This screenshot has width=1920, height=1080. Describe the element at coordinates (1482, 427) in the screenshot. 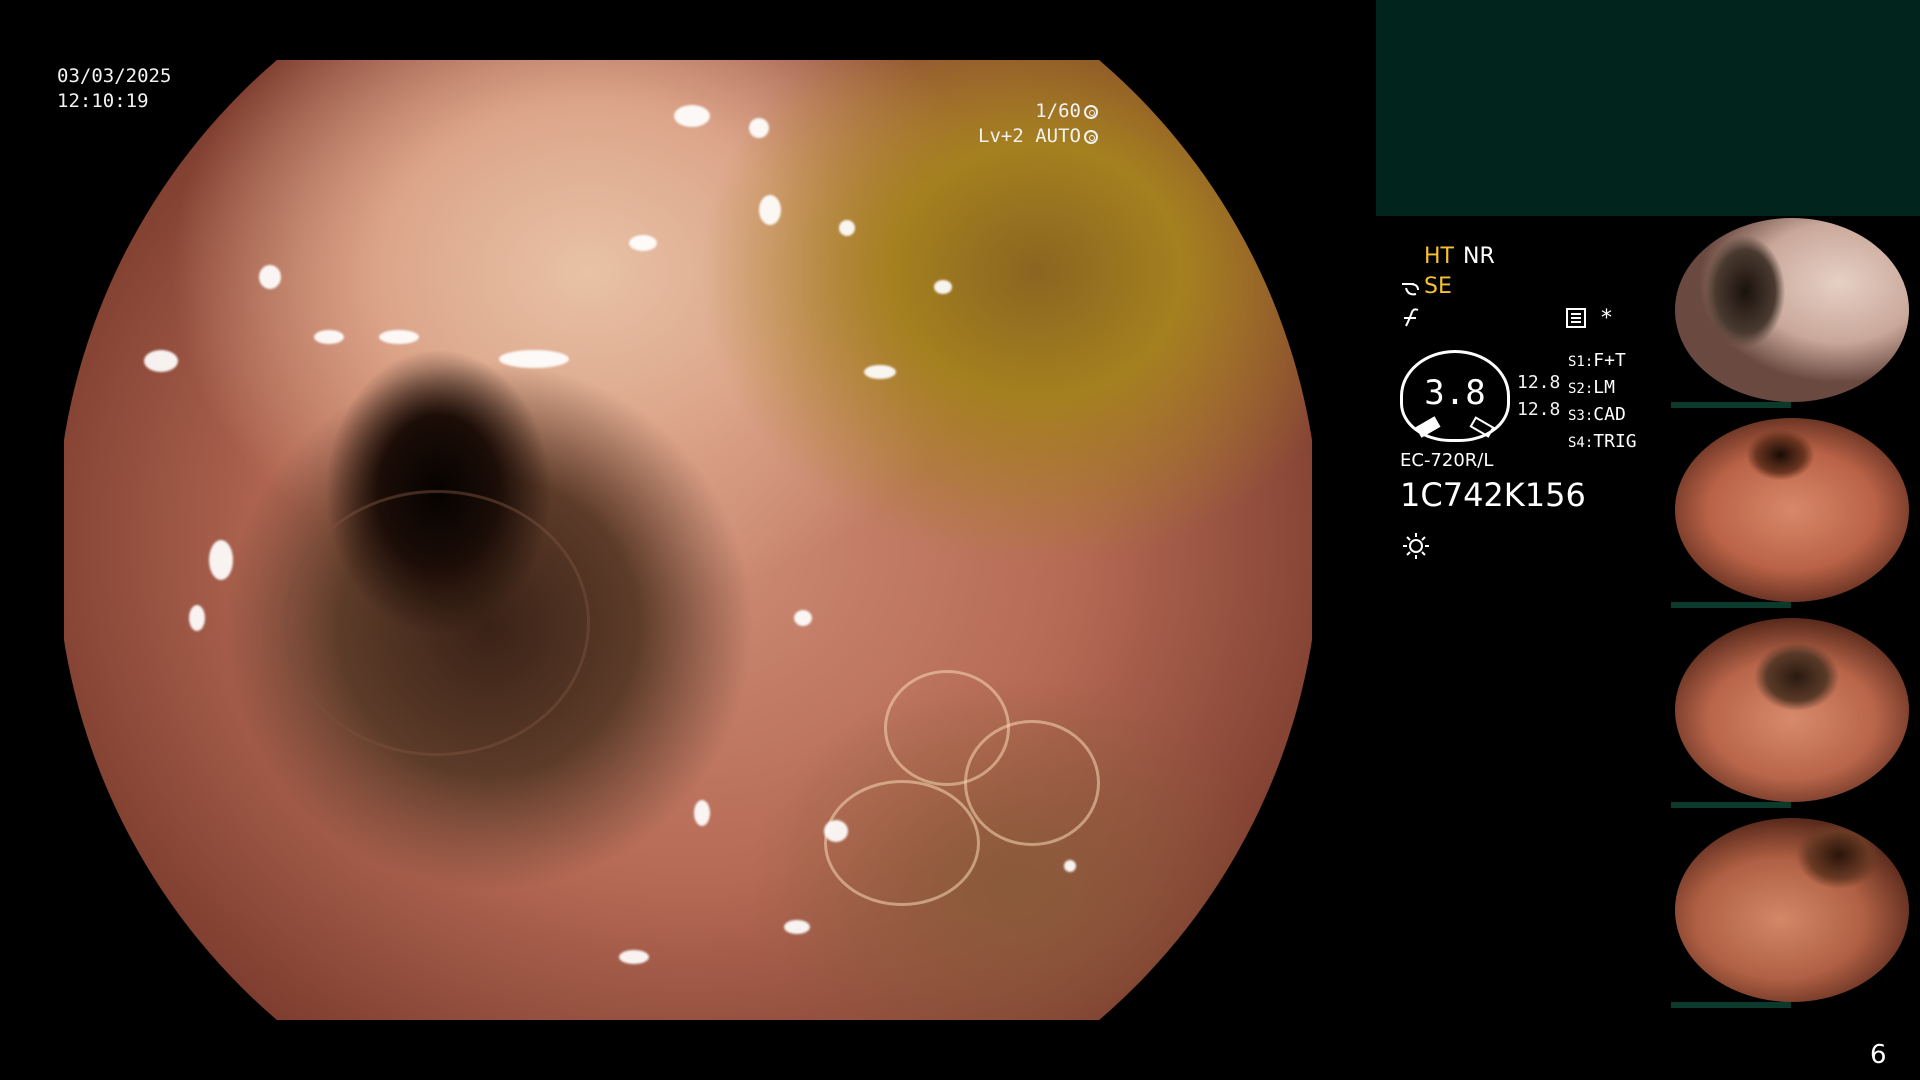

I see `gauge-right-marker` at that location.